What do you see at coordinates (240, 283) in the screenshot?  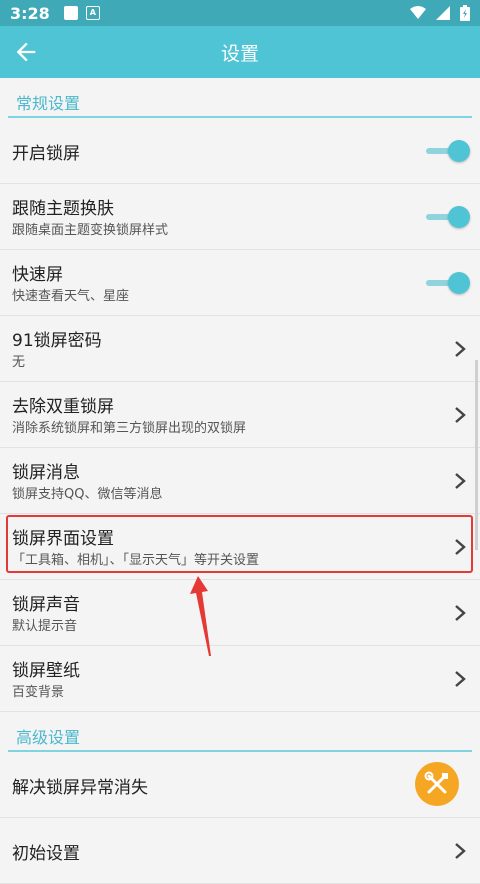 I see `row-quick-screen: 快速屏 快速查看天气、星座` at bounding box center [240, 283].